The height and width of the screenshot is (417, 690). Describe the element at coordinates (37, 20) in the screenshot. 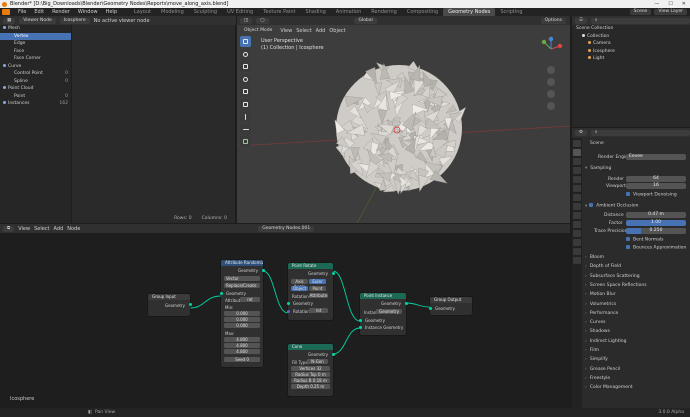

I see `viewer-node-dropdown: Viewer Node` at that location.